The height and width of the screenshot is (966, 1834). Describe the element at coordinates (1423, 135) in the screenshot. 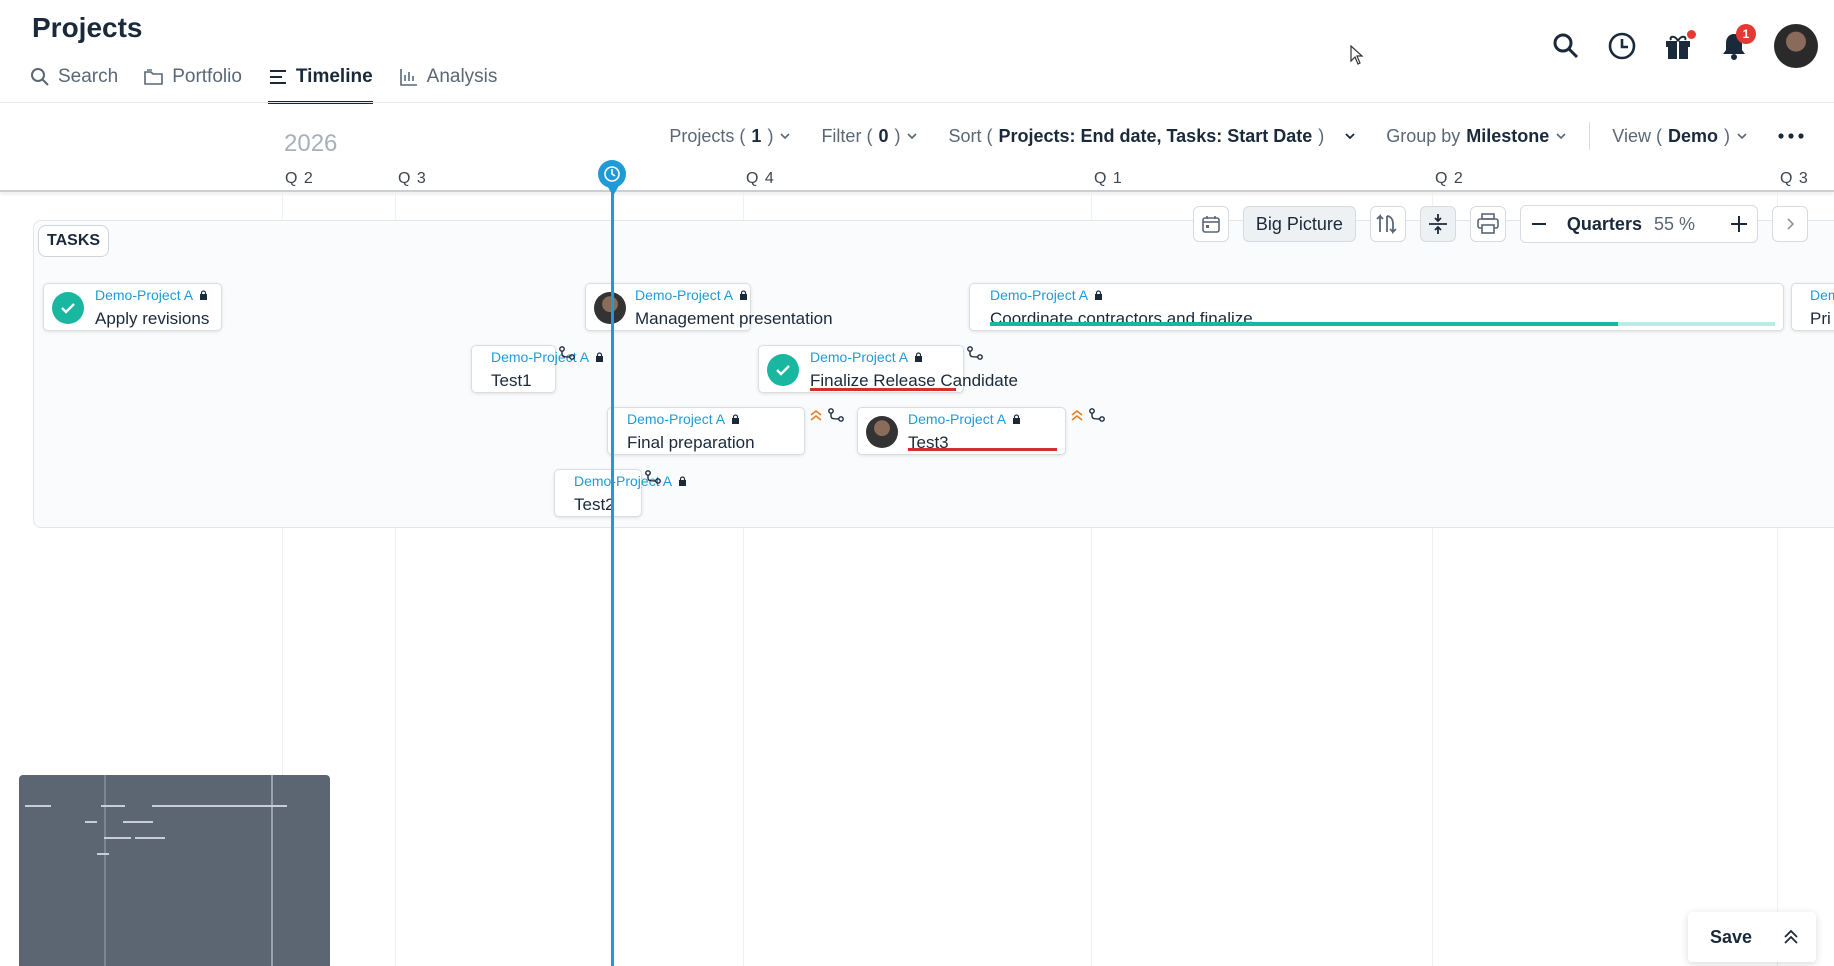

I see `group-label: Group by` at that location.